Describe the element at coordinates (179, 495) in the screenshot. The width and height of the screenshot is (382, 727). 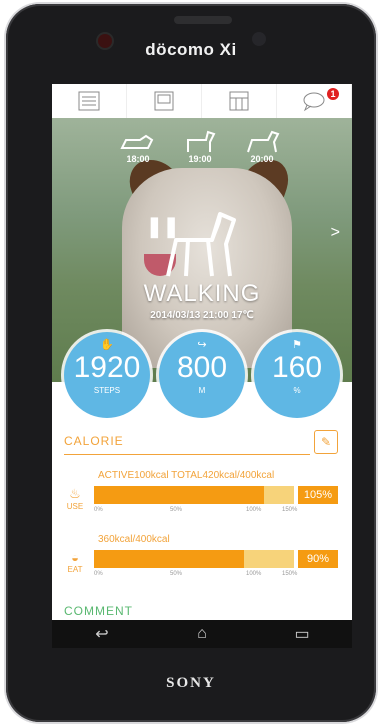
I see `use-calorie-bar-fill` at that location.